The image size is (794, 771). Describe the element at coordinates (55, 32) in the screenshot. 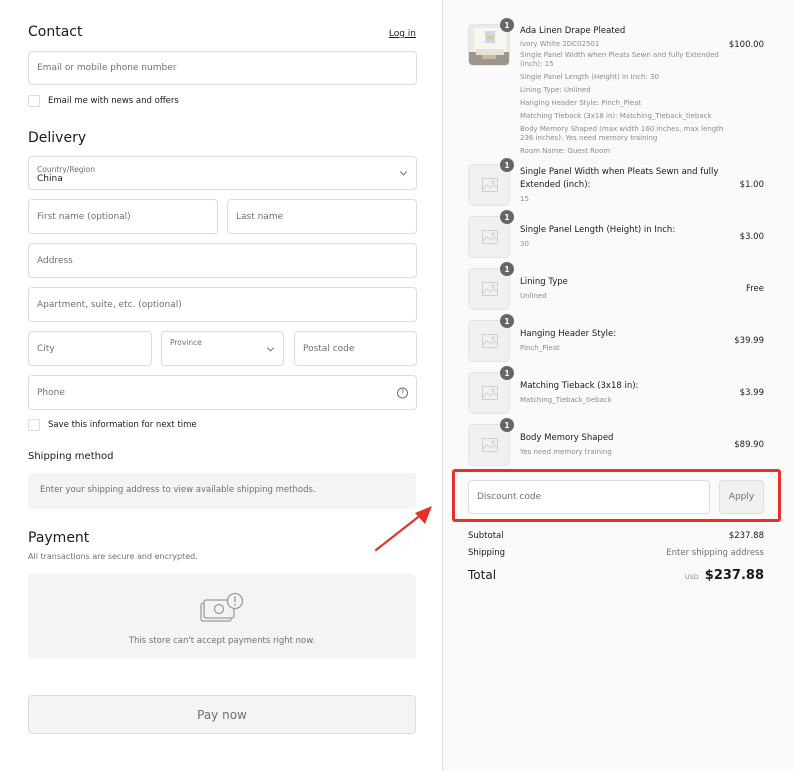

I see `contact-heading: Contact` at that location.